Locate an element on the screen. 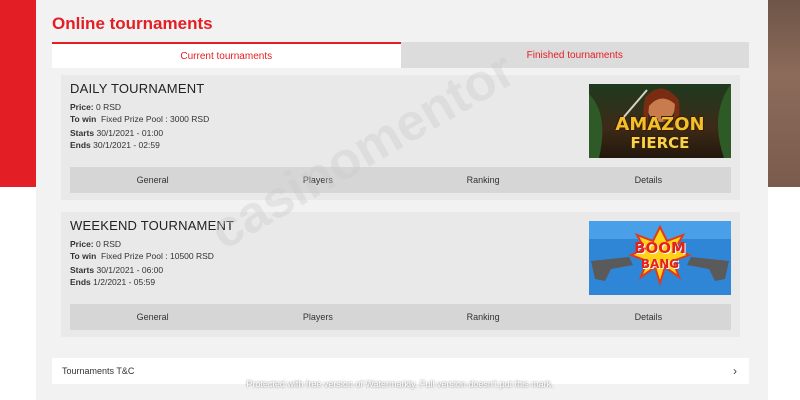  tournament-title: DAILY TOURNAMENT is located at coordinates (137, 88).